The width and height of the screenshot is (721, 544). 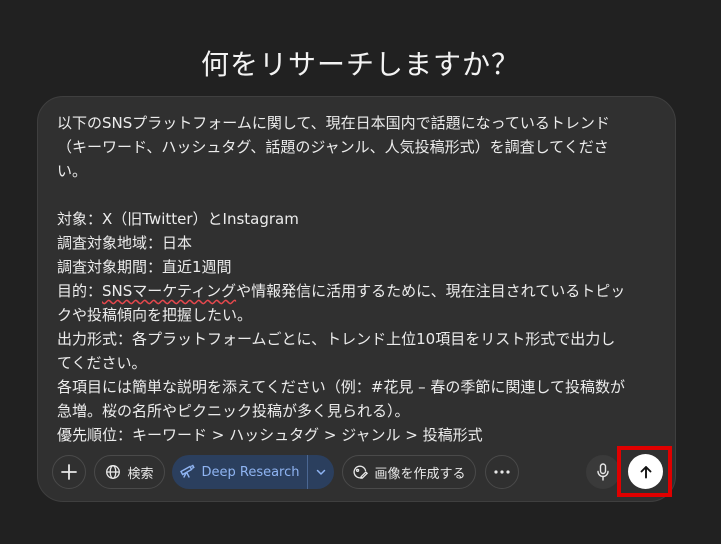 What do you see at coordinates (80, 291) in the screenshot?
I see `prompt-text: 目的：` at bounding box center [80, 291].